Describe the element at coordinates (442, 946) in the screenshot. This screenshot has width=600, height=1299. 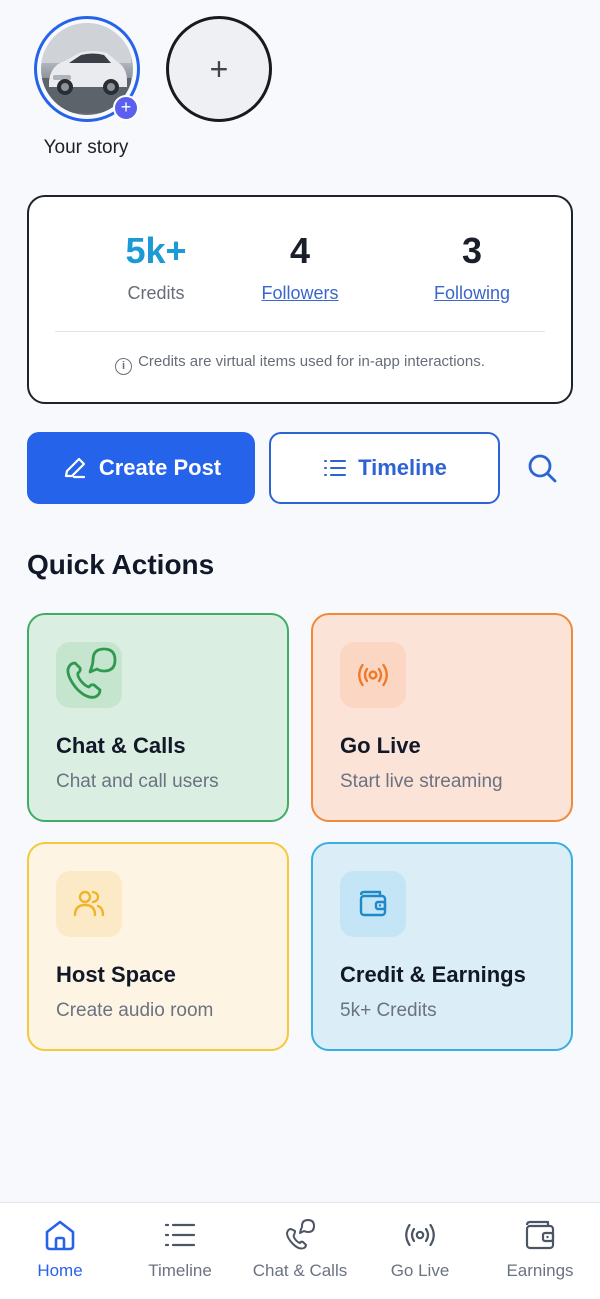
I see `quick-action-credit-earnings: Credit & Earnings 5k+ Credits` at that location.